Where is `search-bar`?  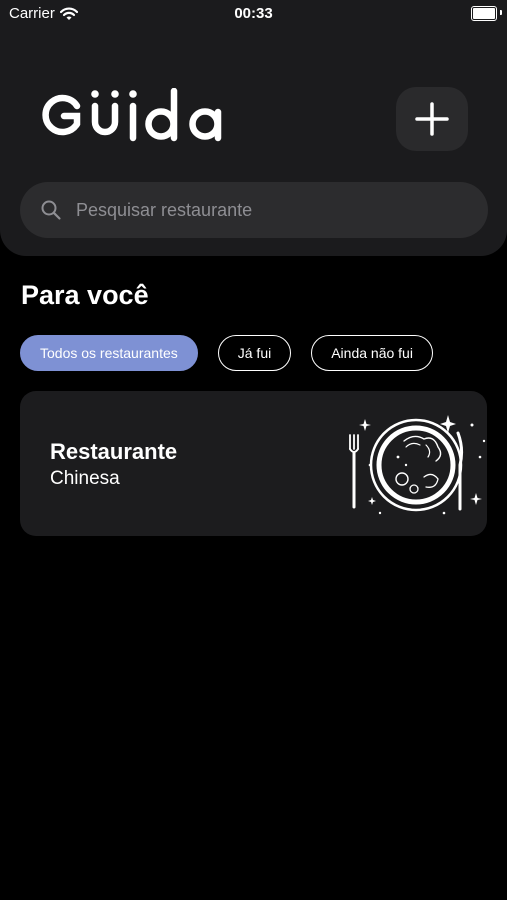 search-bar is located at coordinates (254, 210).